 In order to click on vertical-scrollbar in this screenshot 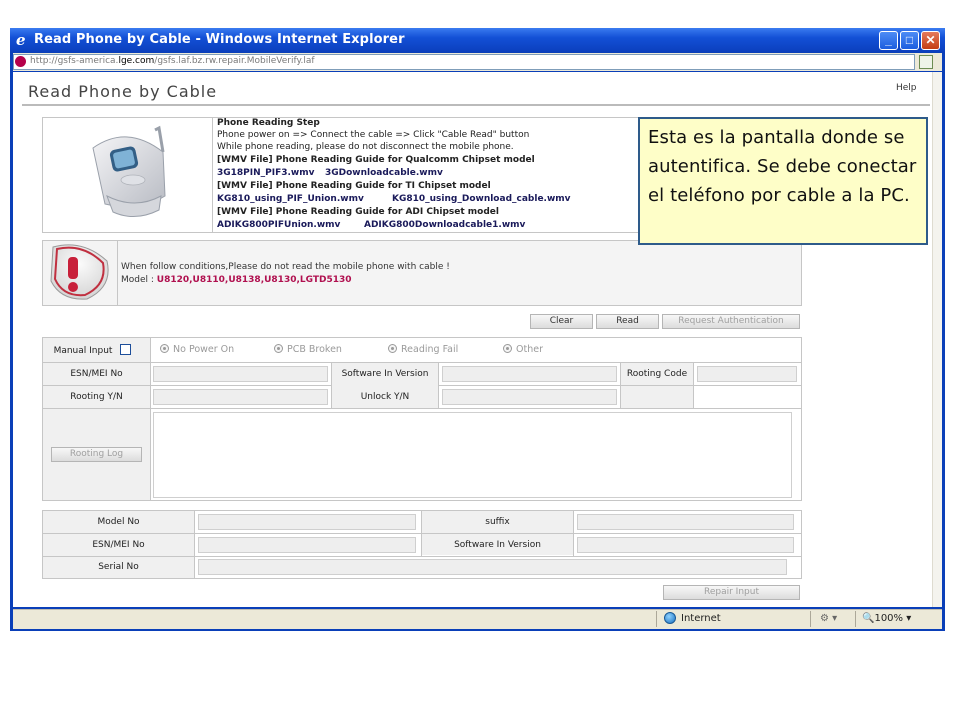, I will do `click(937, 339)`.